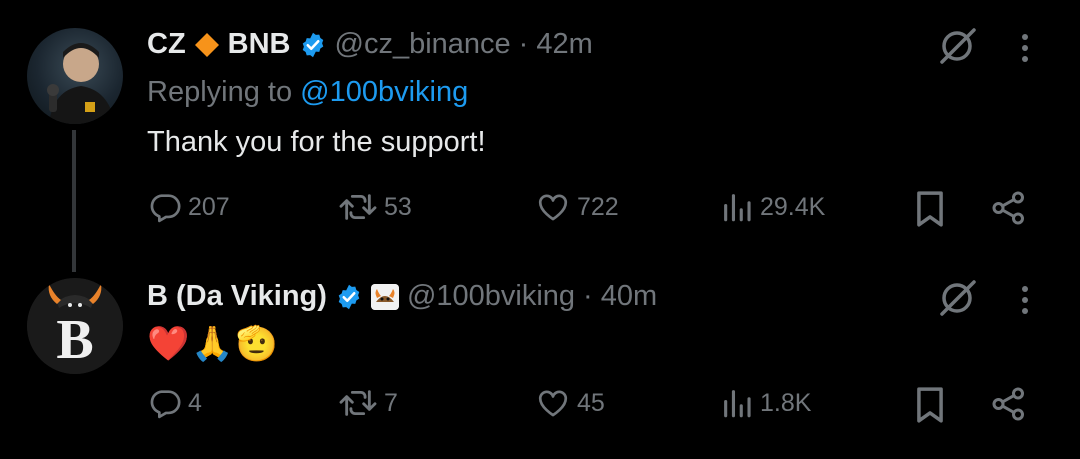 Image resolution: width=1080 pixels, height=459 pixels. I want to click on avatar-cz-image, so click(81, 83).